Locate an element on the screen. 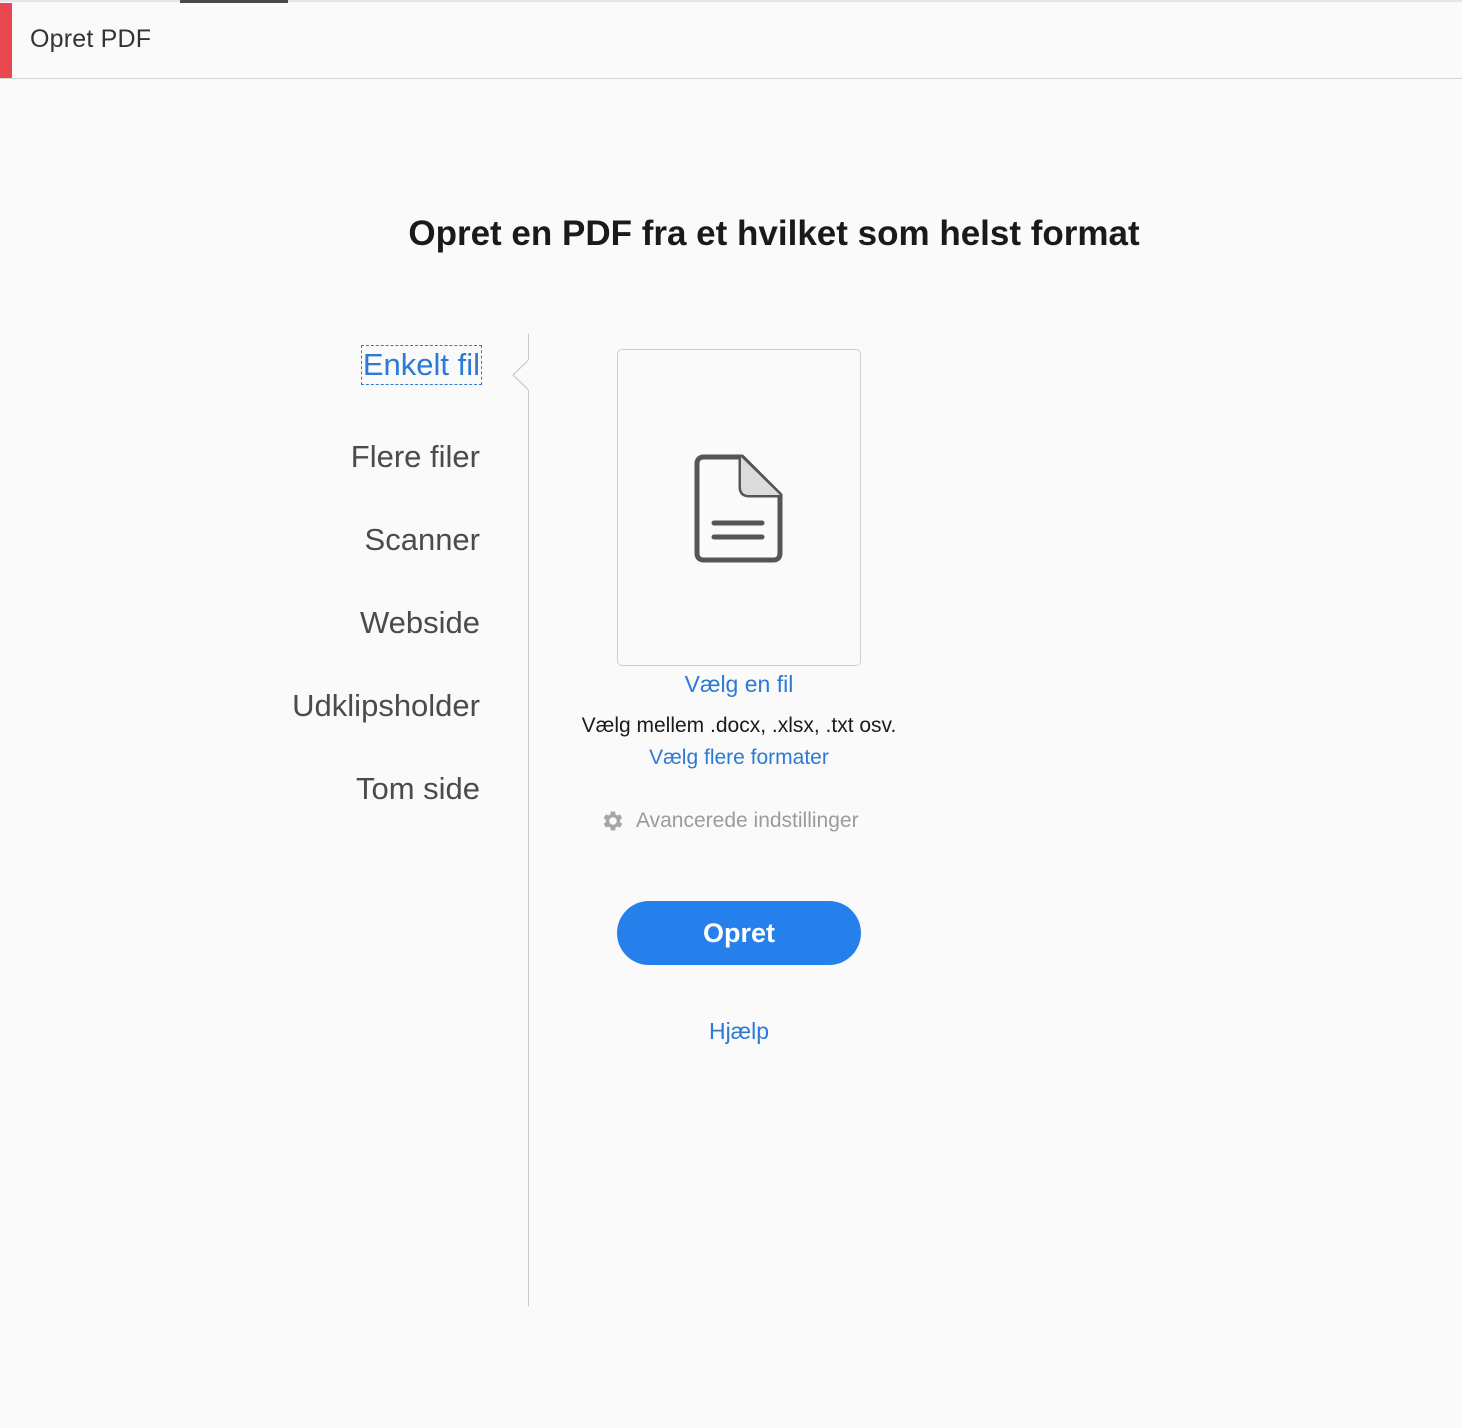 This screenshot has width=1462, height=1428. tab-scanner: Scanner is located at coordinates (422, 540).